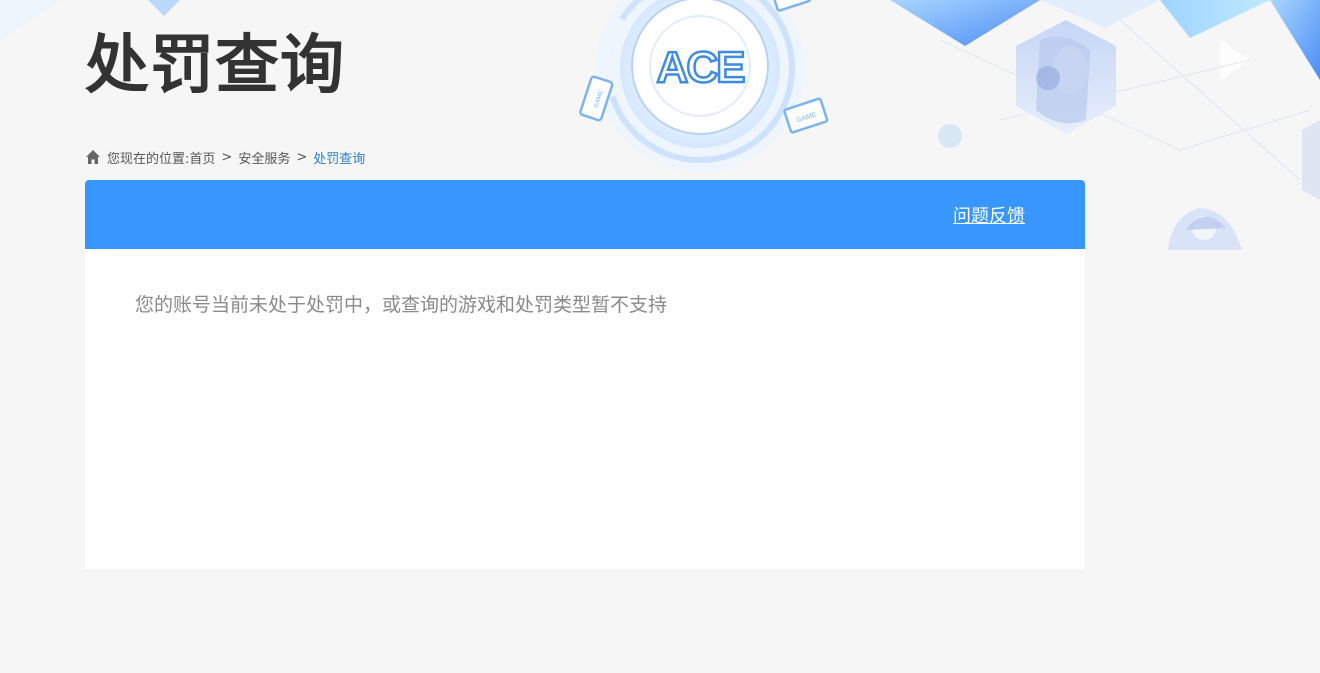  Describe the element at coordinates (148, 159) in the screenshot. I see `breadcrumb-prefix: 您现在的位置:` at that location.